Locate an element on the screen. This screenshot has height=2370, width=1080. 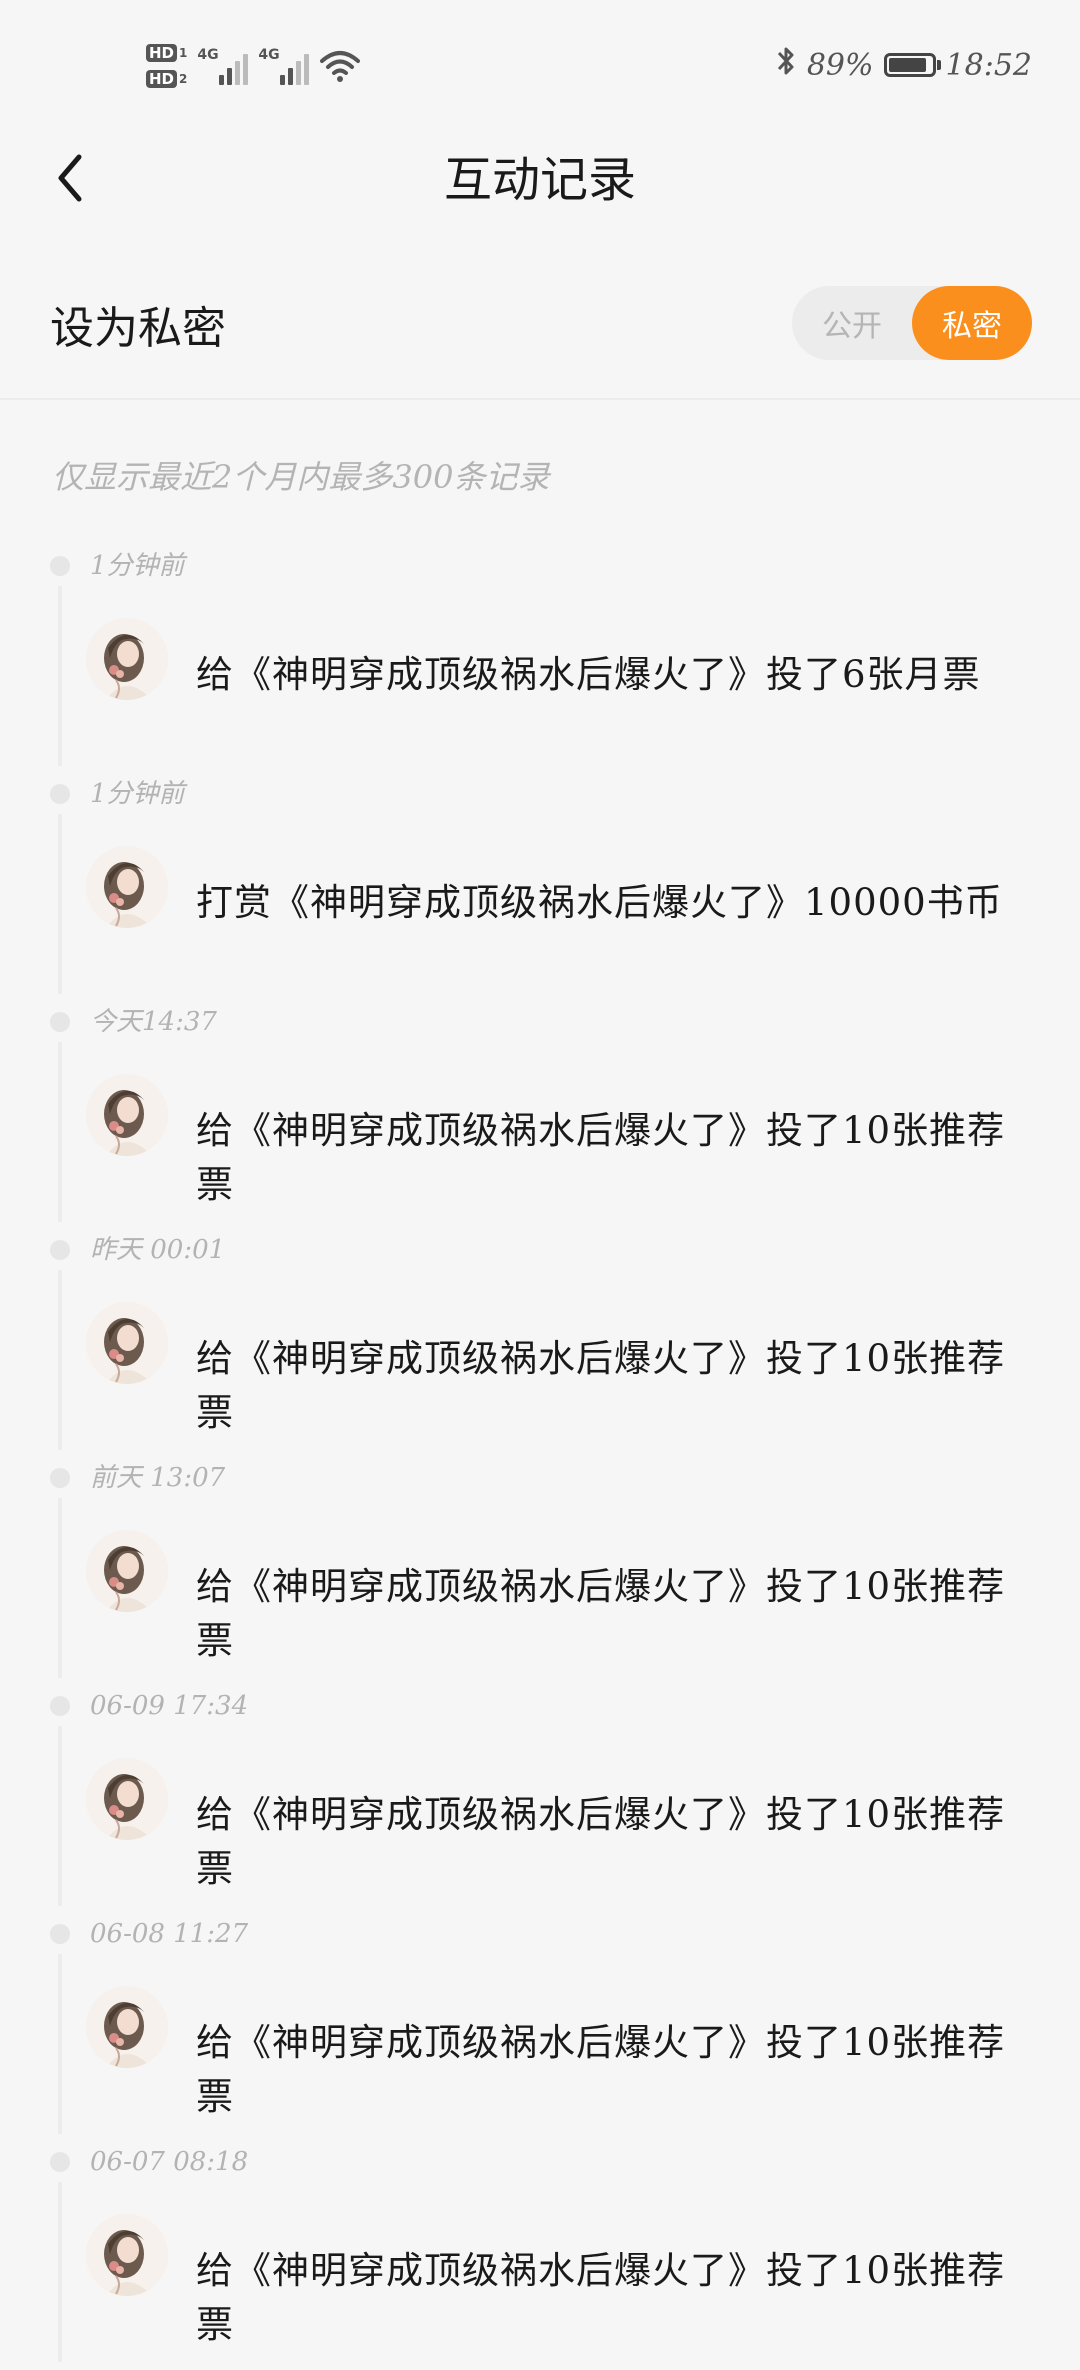
record-item: 06-09 17:34 给《神明穿成顶级祸水后爆火了》投了10张推荐票 is located at coordinates (540, 1800).